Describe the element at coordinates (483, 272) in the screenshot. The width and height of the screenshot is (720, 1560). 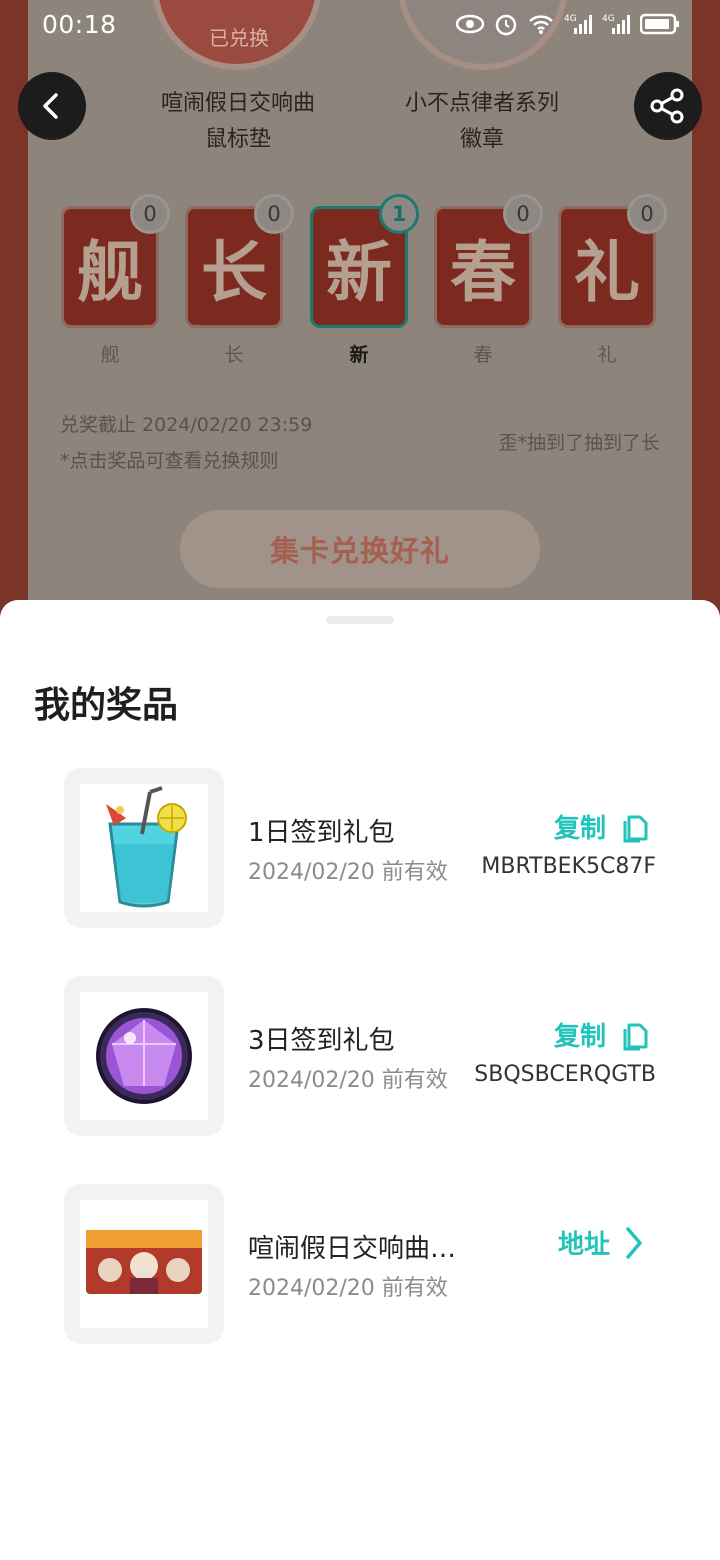
I see `card-glyph: 春` at that location.